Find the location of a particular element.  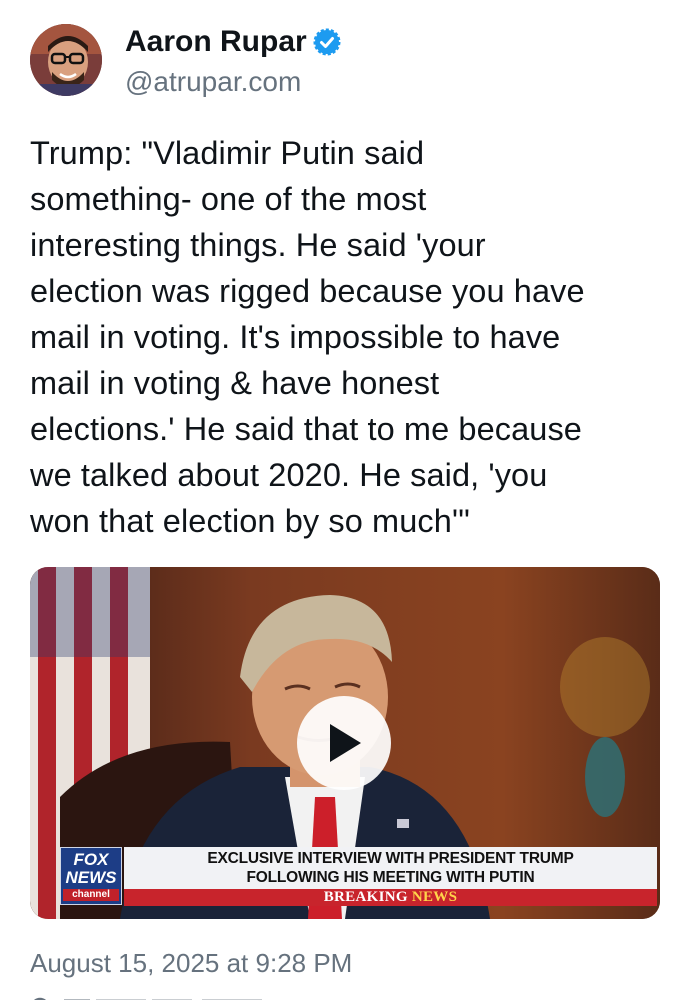

breaking-word: BREAKING is located at coordinates (367, 897).